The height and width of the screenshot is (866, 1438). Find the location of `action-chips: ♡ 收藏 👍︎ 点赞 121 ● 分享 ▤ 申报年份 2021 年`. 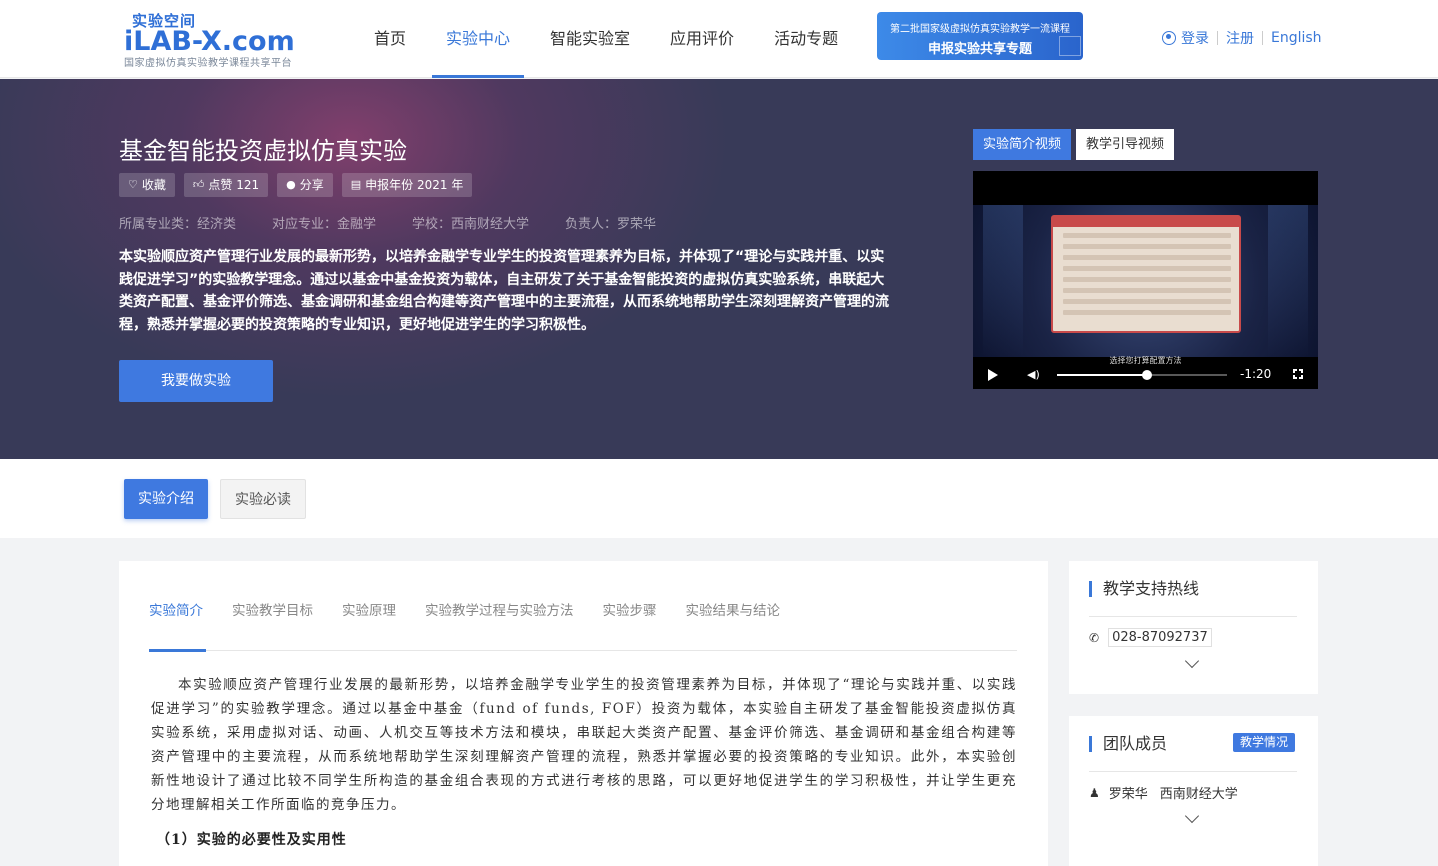

action-chips: ♡ 收藏 👍︎ 点赞 121 ● 分享 ▤ 申报年份 2021 年 is located at coordinates (300, 185).